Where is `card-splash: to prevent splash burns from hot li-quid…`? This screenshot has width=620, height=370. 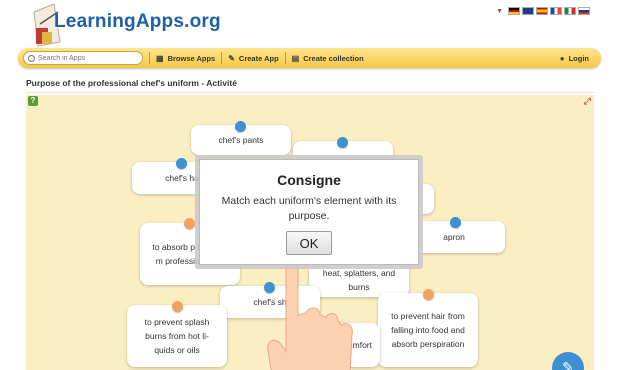
card-splash: to prevent splash burns from hot li-quid… is located at coordinates (177, 336).